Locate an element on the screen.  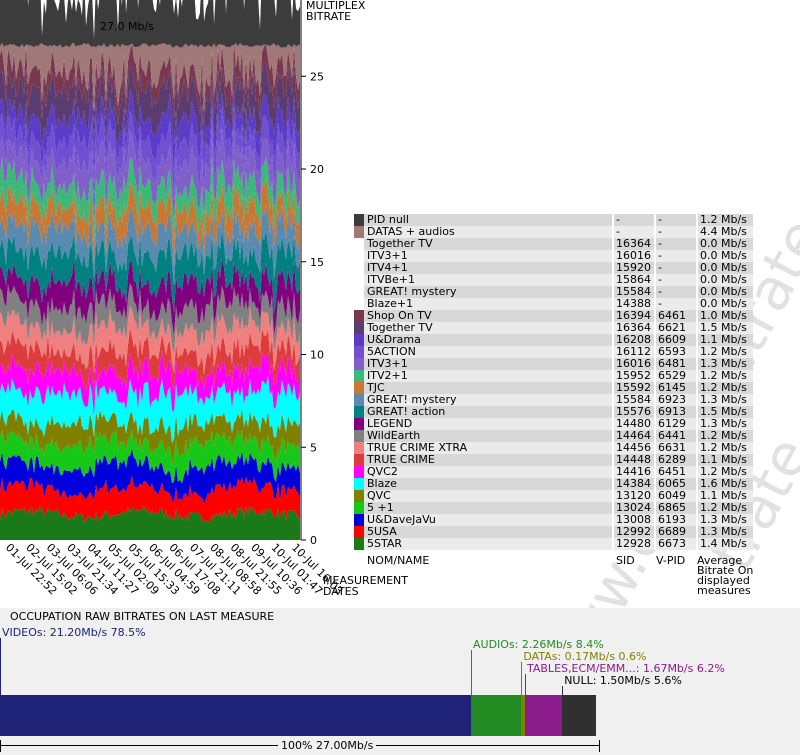
legend-name: U&DaveJaVu is located at coordinates (488, 520).